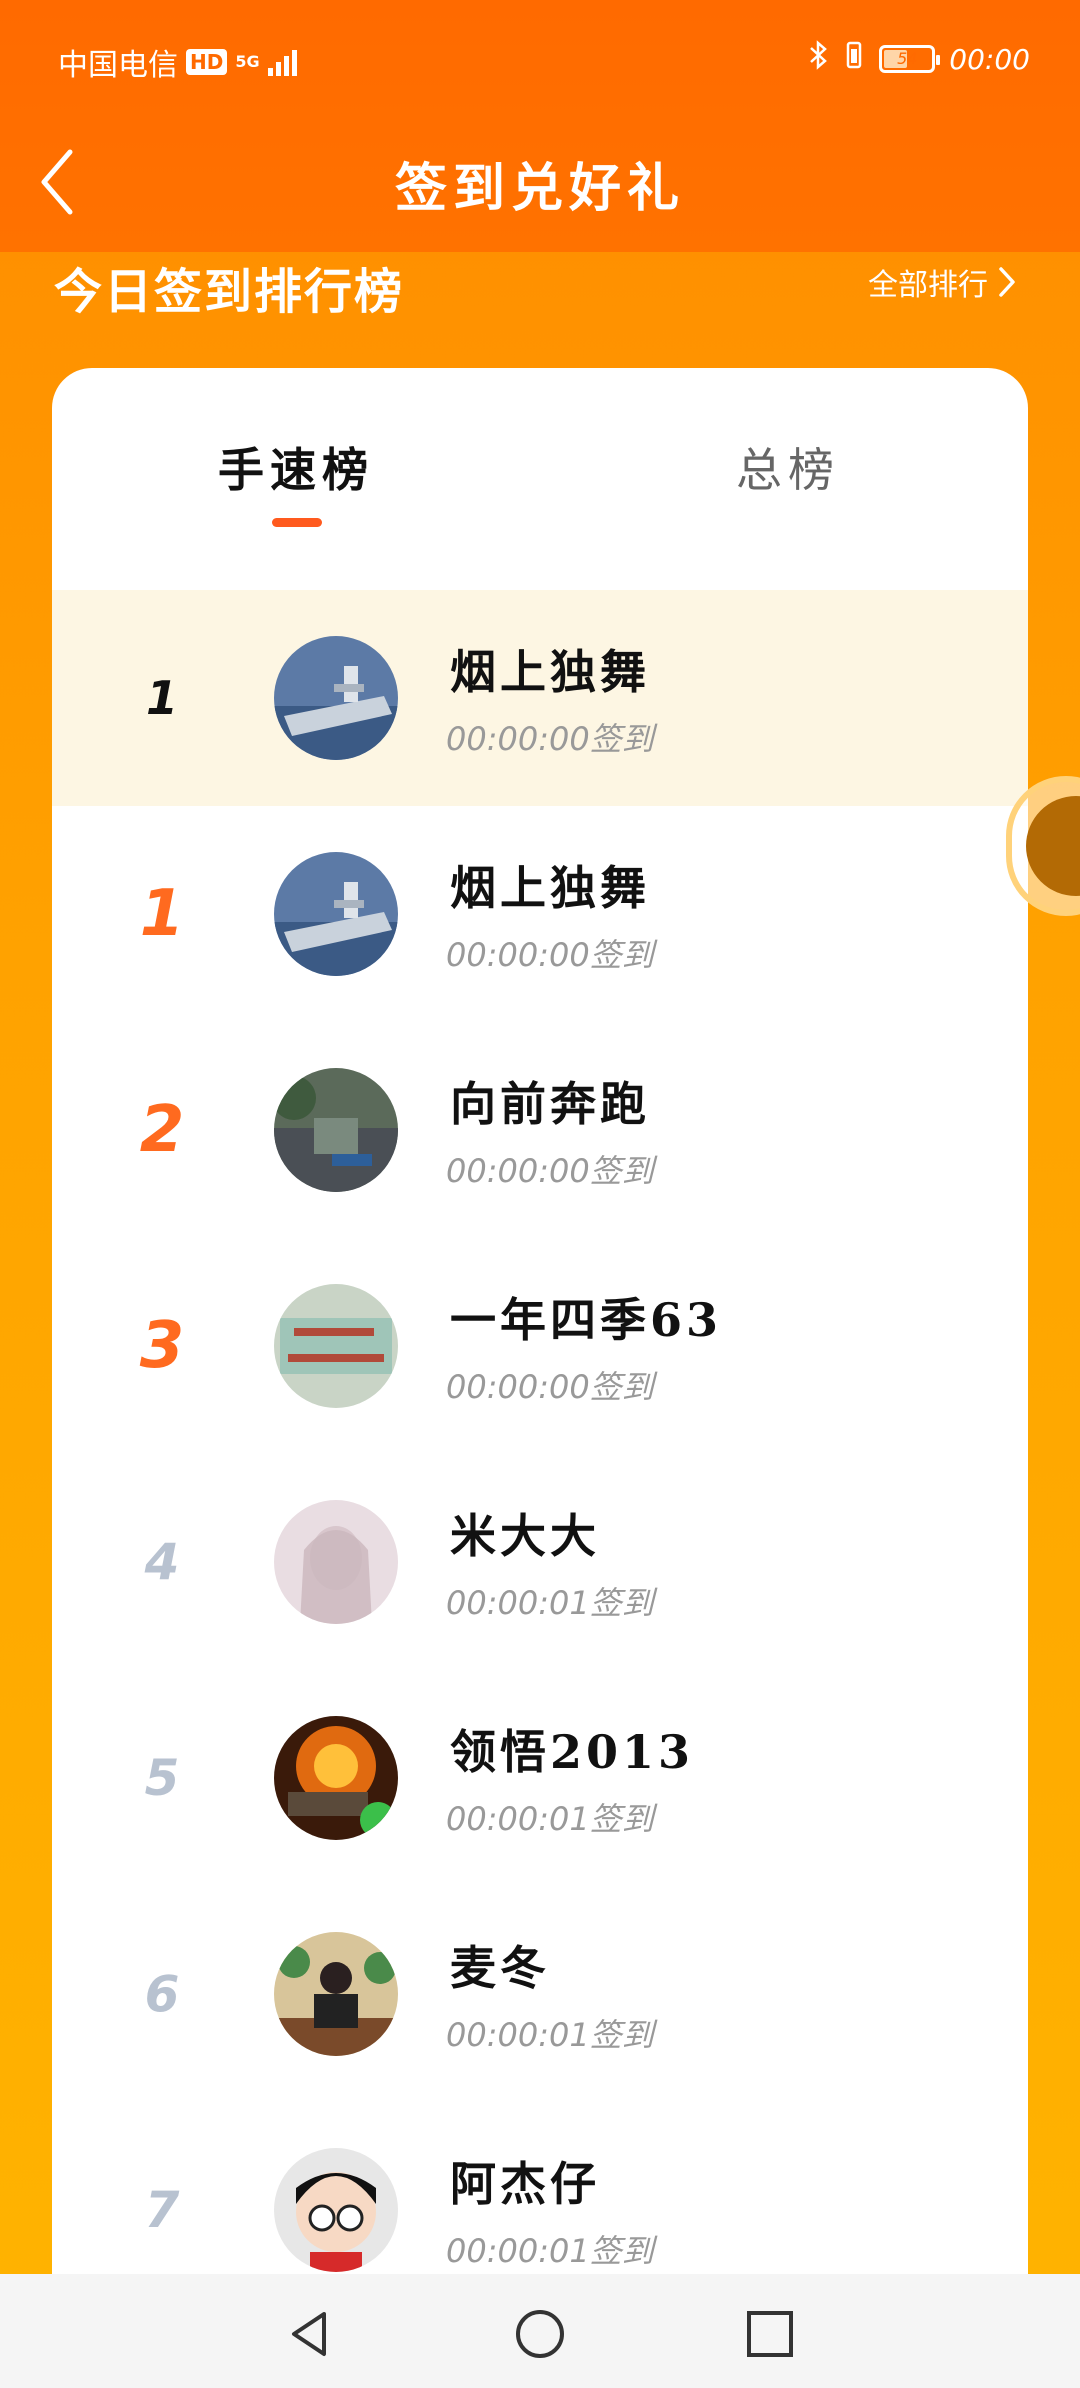 The height and width of the screenshot is (2388, 1080). I want to click on nav-recents-icon, so click(770, 2334).